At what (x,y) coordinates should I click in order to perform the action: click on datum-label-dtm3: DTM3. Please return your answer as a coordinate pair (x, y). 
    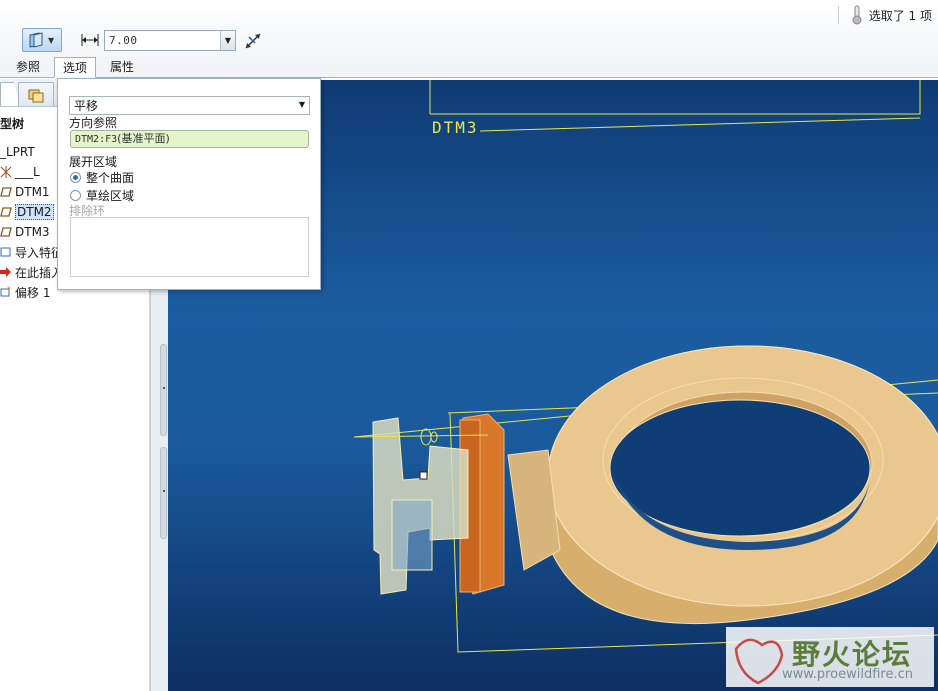
    Looking at the image, I should click on (455, 127).